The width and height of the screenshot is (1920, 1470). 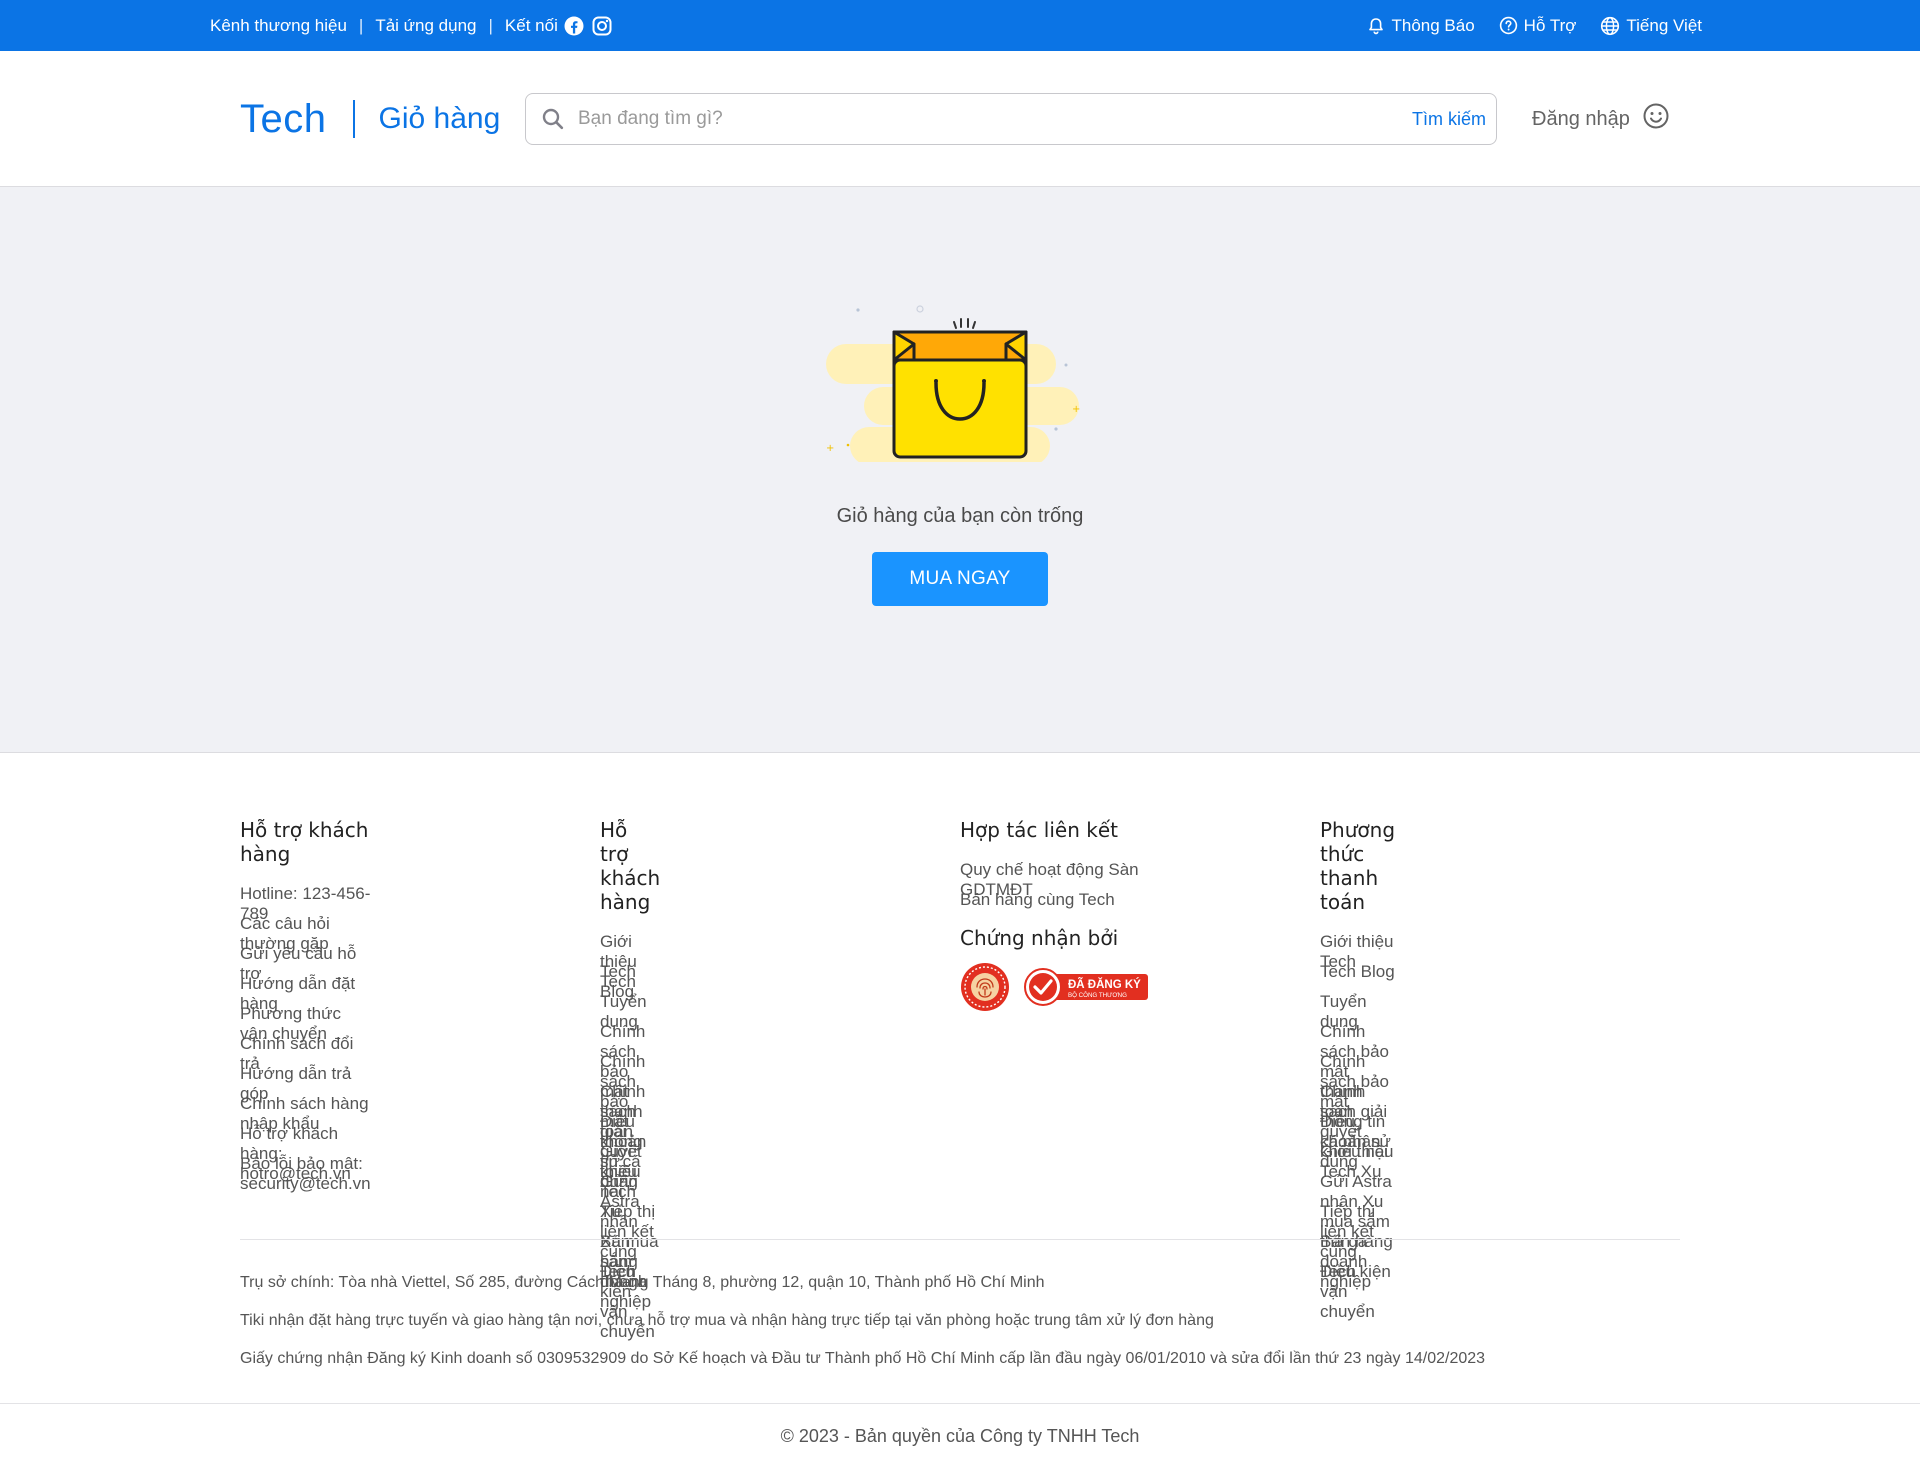 What do you see at coordinates (1097, 995) in the screenshot?
I see `badge-ministry-text: BỘ CÔNG THƯƠNG` at bounding box center [1097, 995].